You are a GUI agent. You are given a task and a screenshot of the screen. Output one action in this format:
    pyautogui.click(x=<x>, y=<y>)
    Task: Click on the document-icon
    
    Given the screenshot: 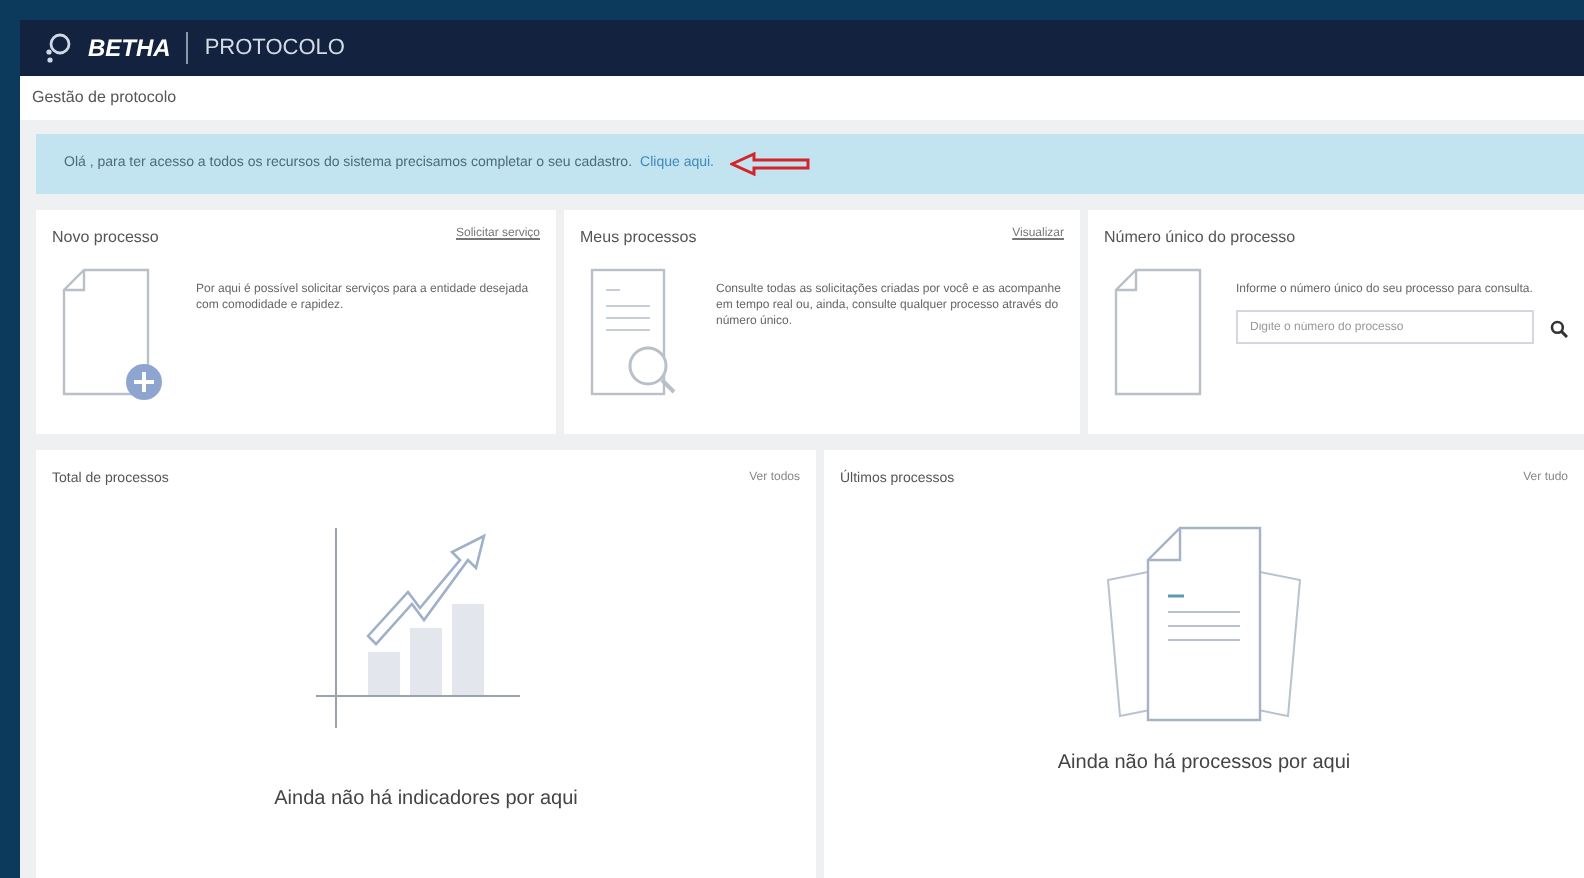 What is the action you would take?
    pyautogui.click(x=1158, y=332)
    